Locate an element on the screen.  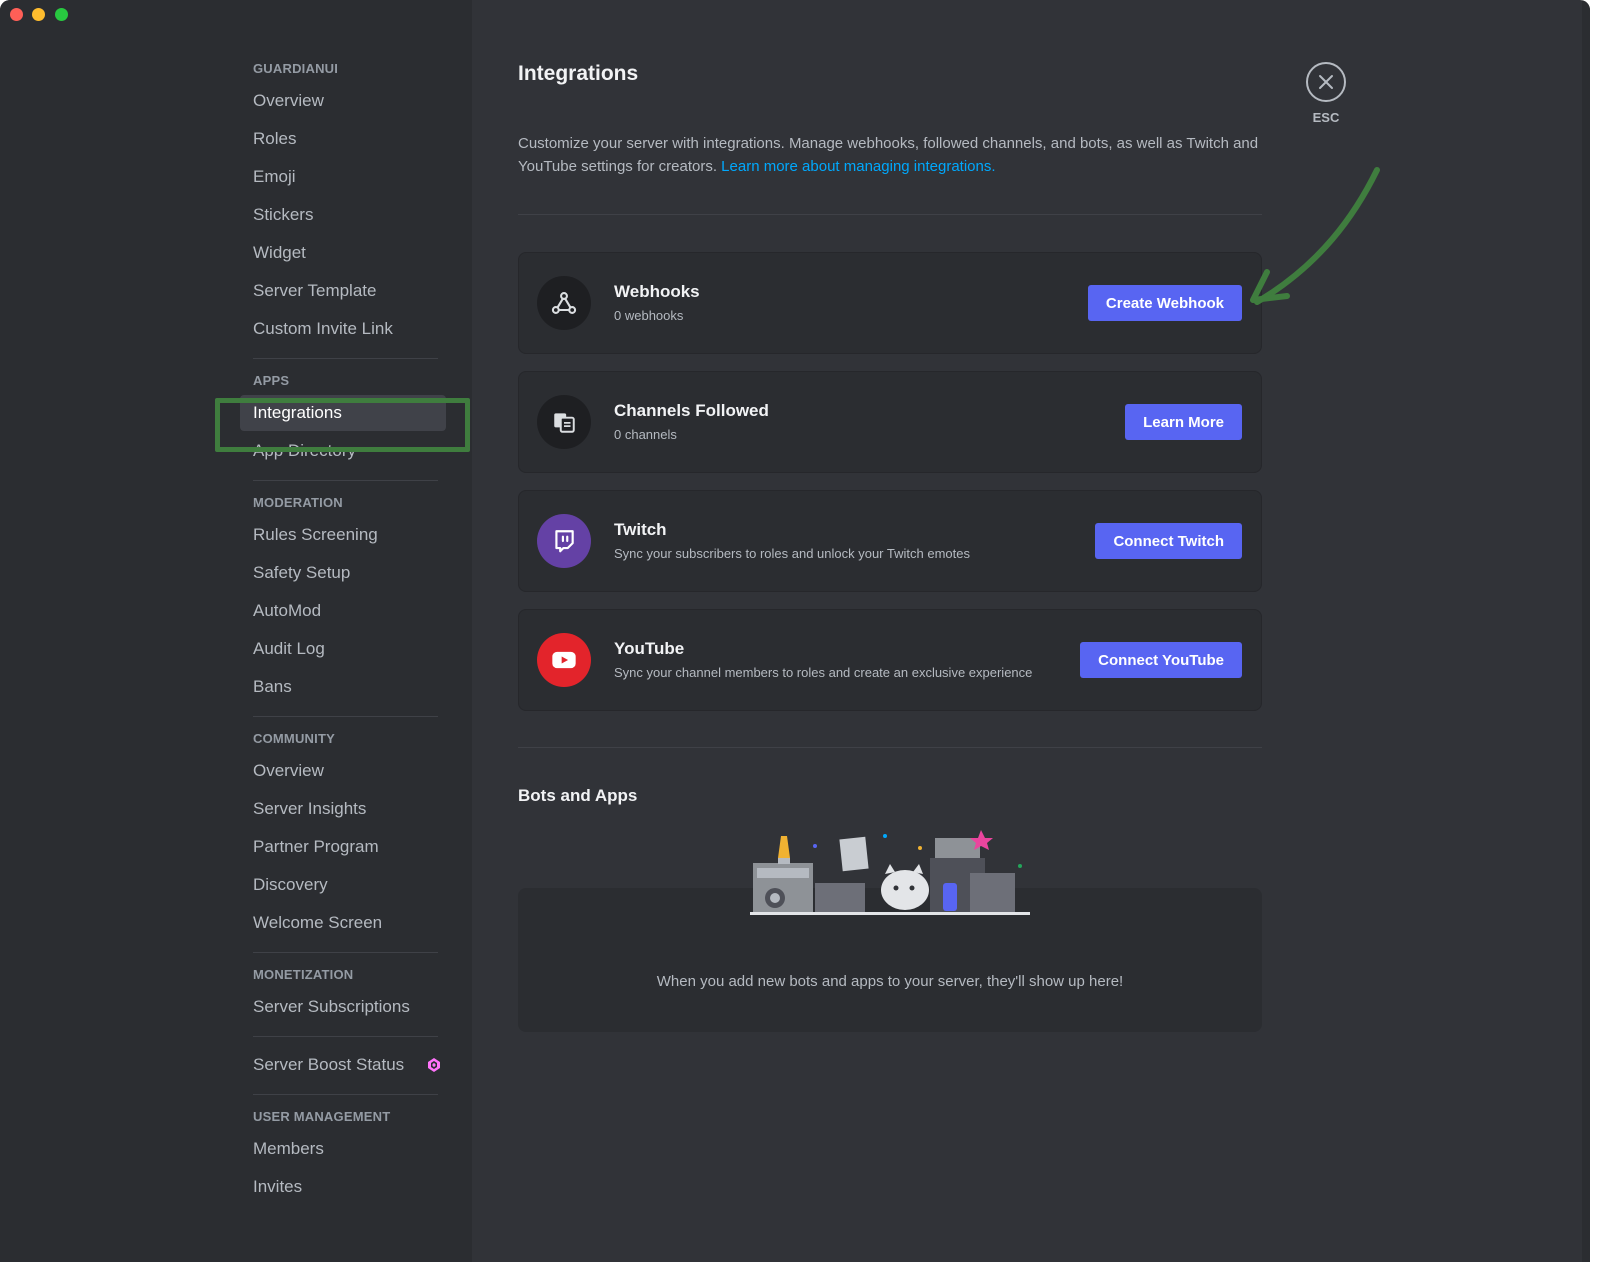
sidebar-item-audit-log: Audit Log is located at coordinates (343, 649).